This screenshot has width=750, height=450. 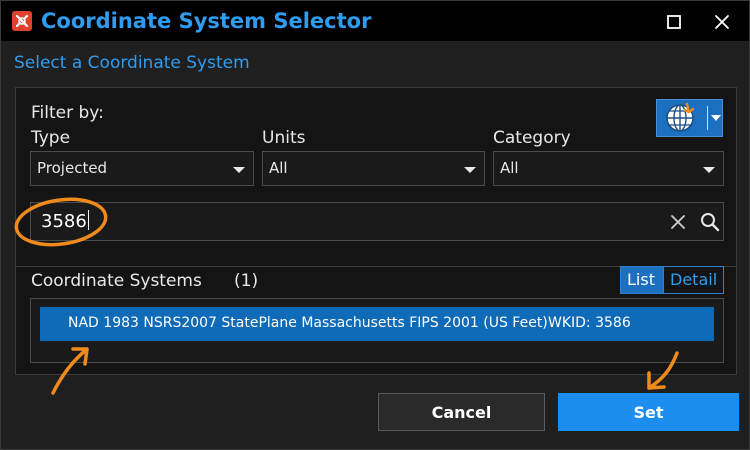 What do you see at coordinates (373, 168) in the screenshot?
I see `units-select: All` at bounding box center [373, 168].